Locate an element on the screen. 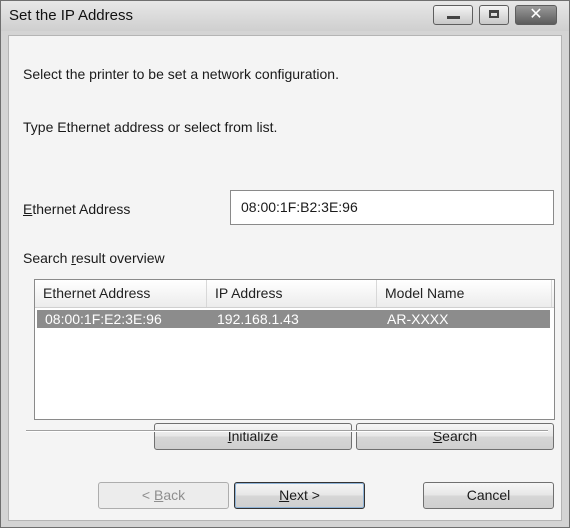 The height and width of the screenshot is (528, 570). cell-ethernet: 08:00:1F:E2:3E:96 is located at coordinates (103, 319).